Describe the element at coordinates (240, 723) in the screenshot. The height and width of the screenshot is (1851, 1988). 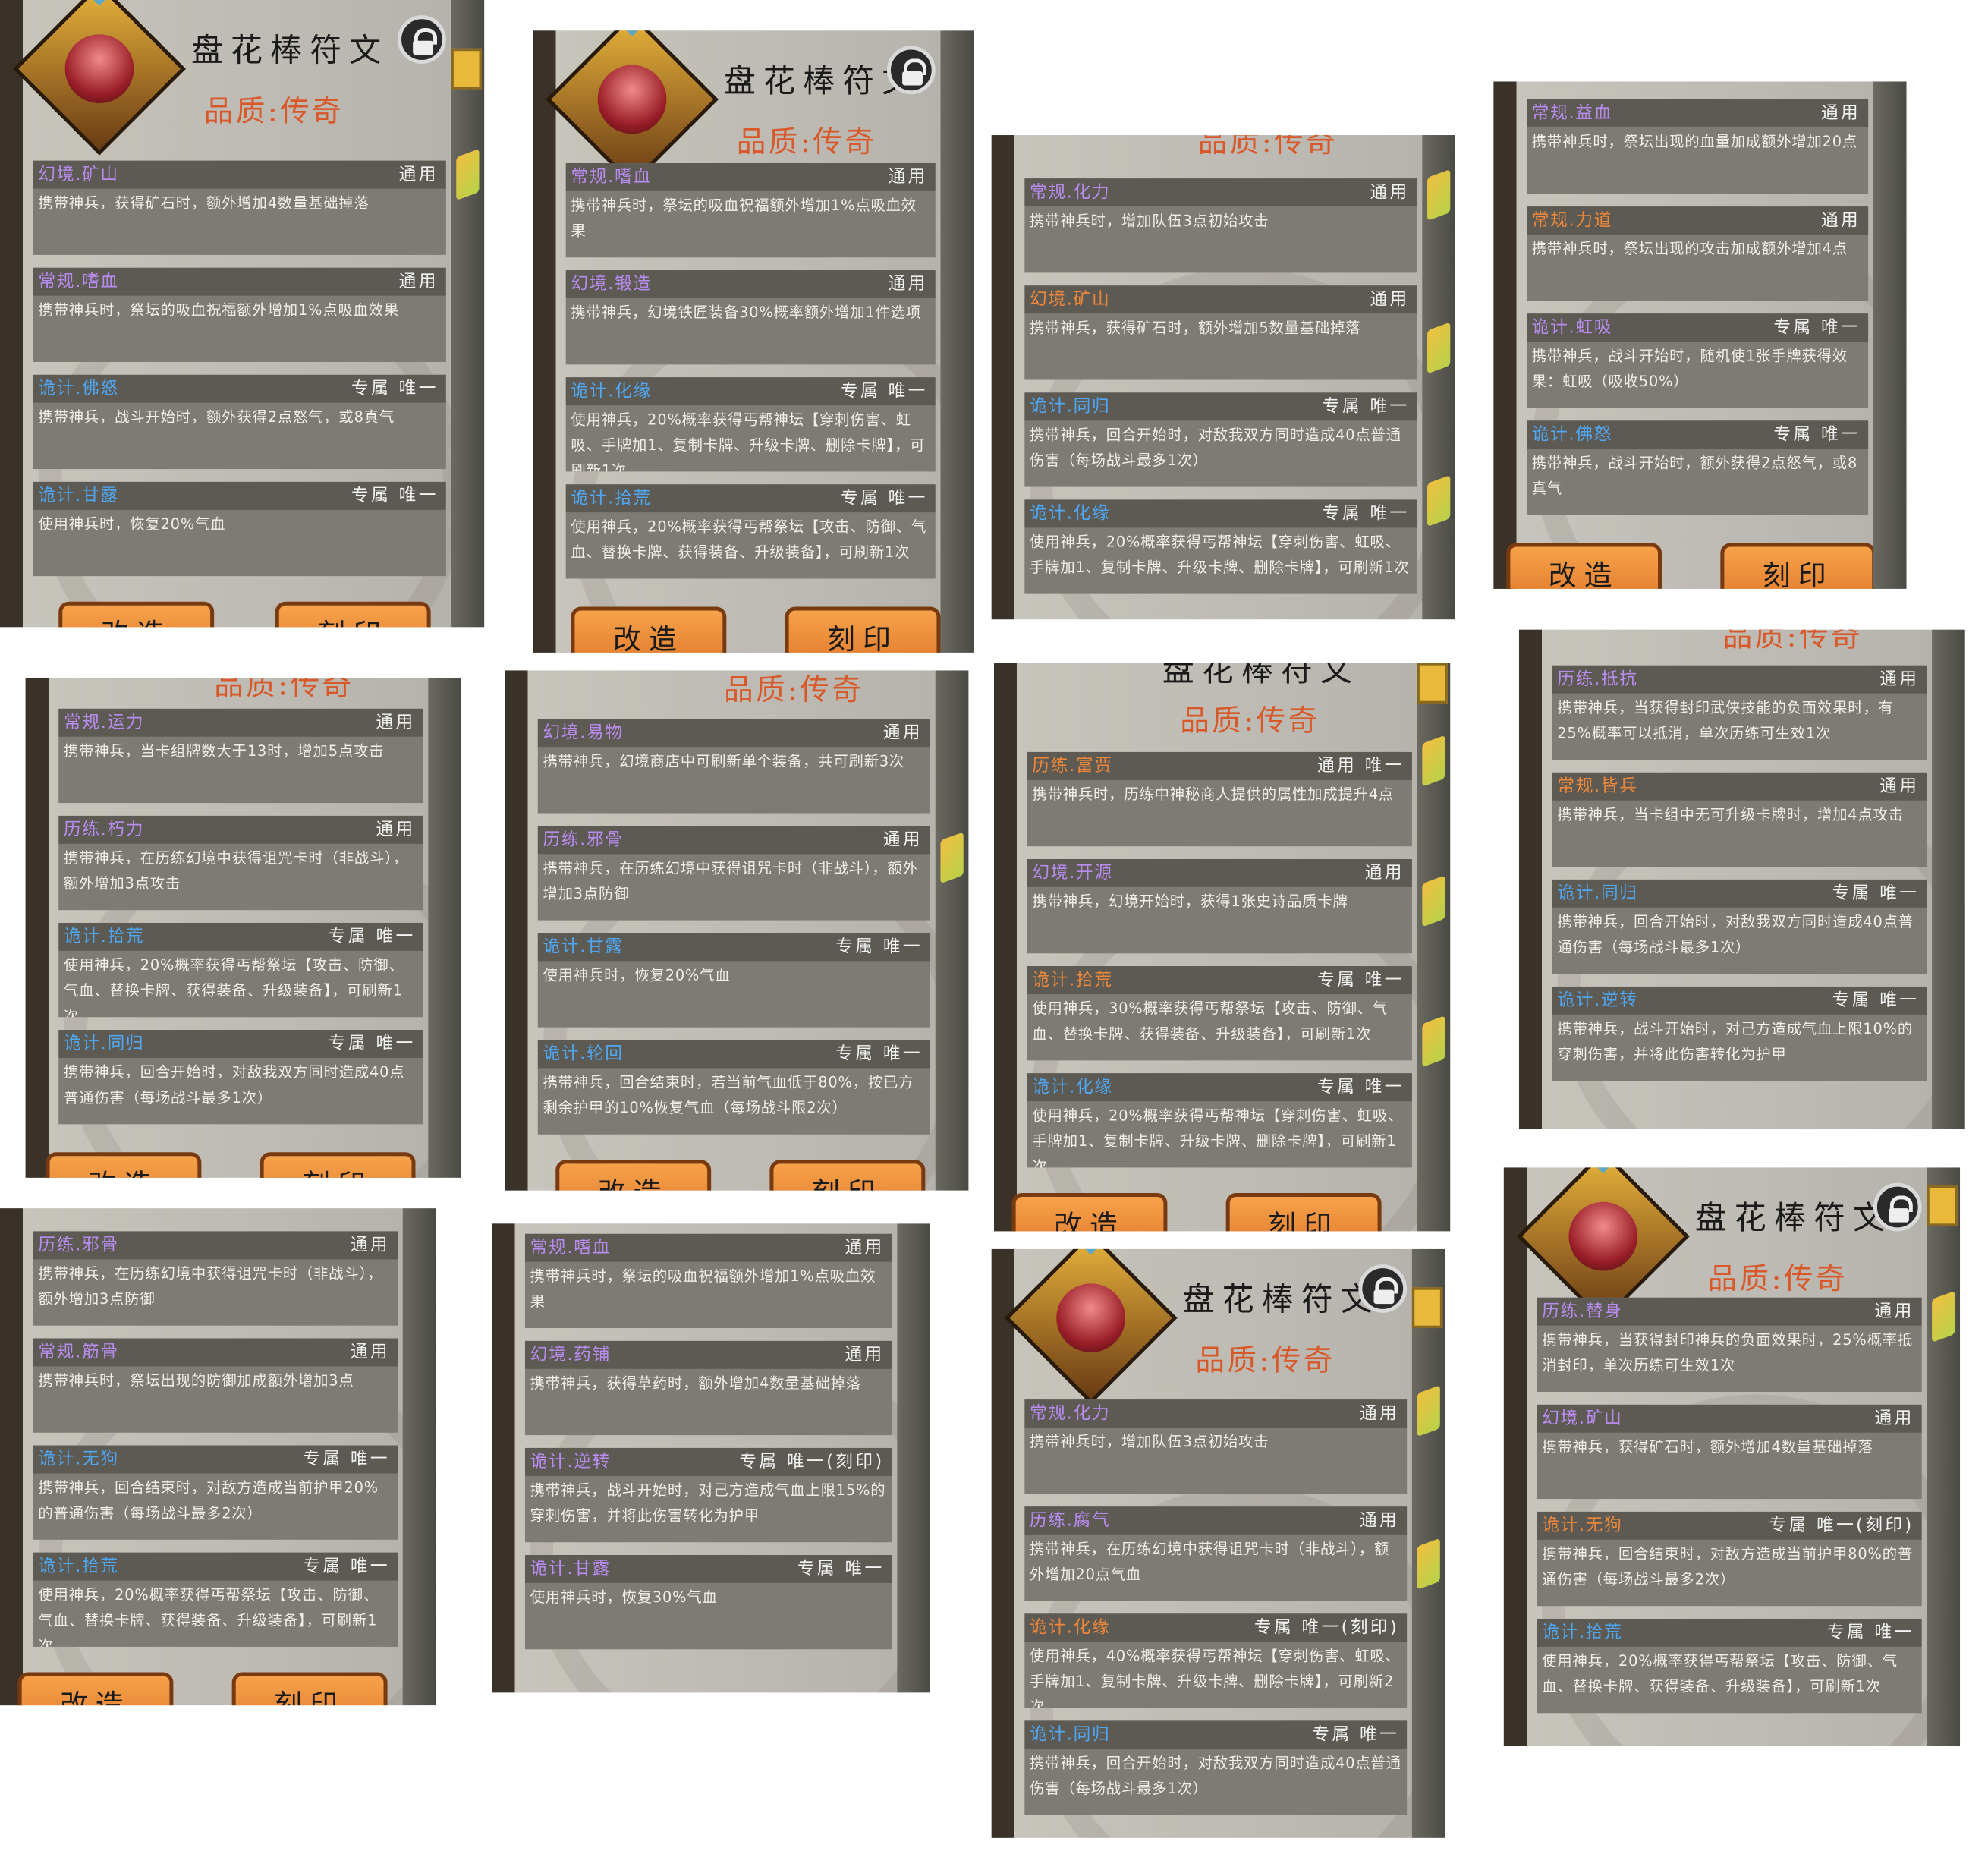
I see `affix-header: 常规.运力 通用` at that location.